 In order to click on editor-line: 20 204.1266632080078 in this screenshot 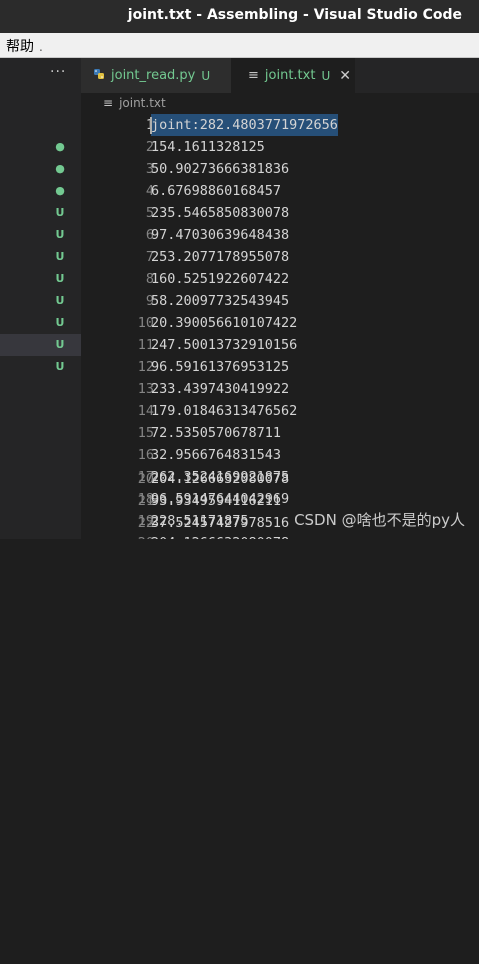, I will do `click(280, 479)`.